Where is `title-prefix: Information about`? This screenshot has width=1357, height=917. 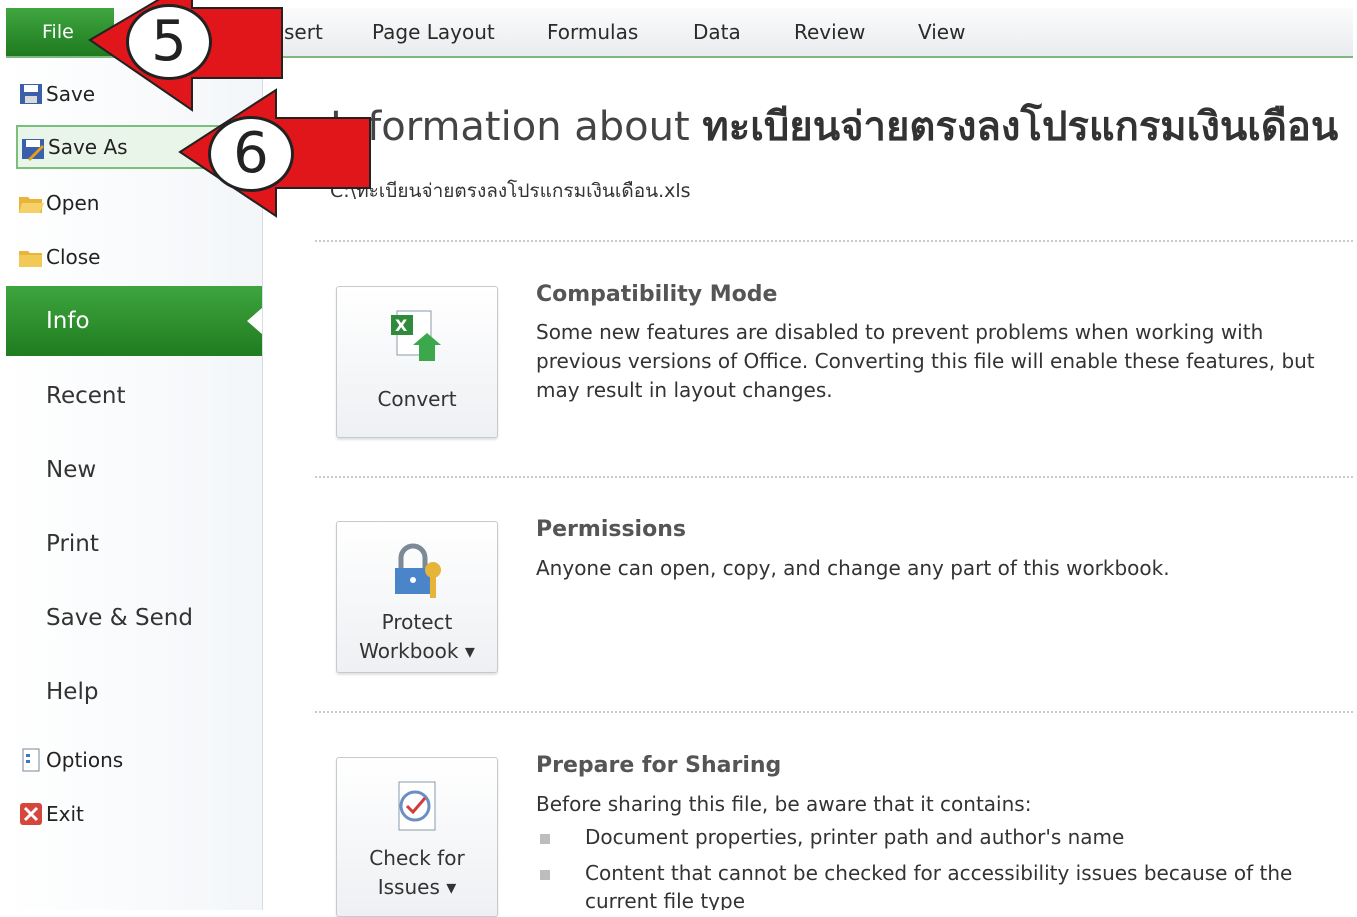 title-prefix: Information about is located at coordinates (510, 127).